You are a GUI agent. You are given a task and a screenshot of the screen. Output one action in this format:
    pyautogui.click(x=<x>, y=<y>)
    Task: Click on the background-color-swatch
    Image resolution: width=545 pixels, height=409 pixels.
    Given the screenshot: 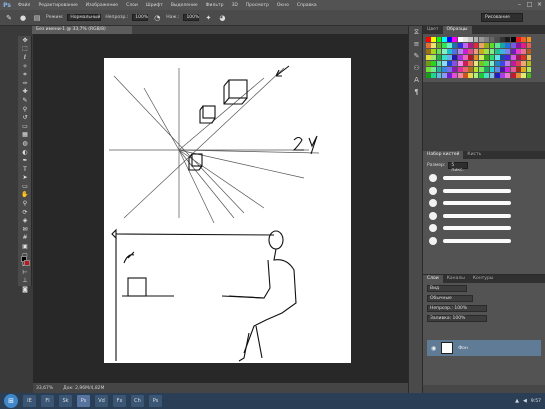 What is the action you would take?
    pyautogui.click(x=27, y=263)
    